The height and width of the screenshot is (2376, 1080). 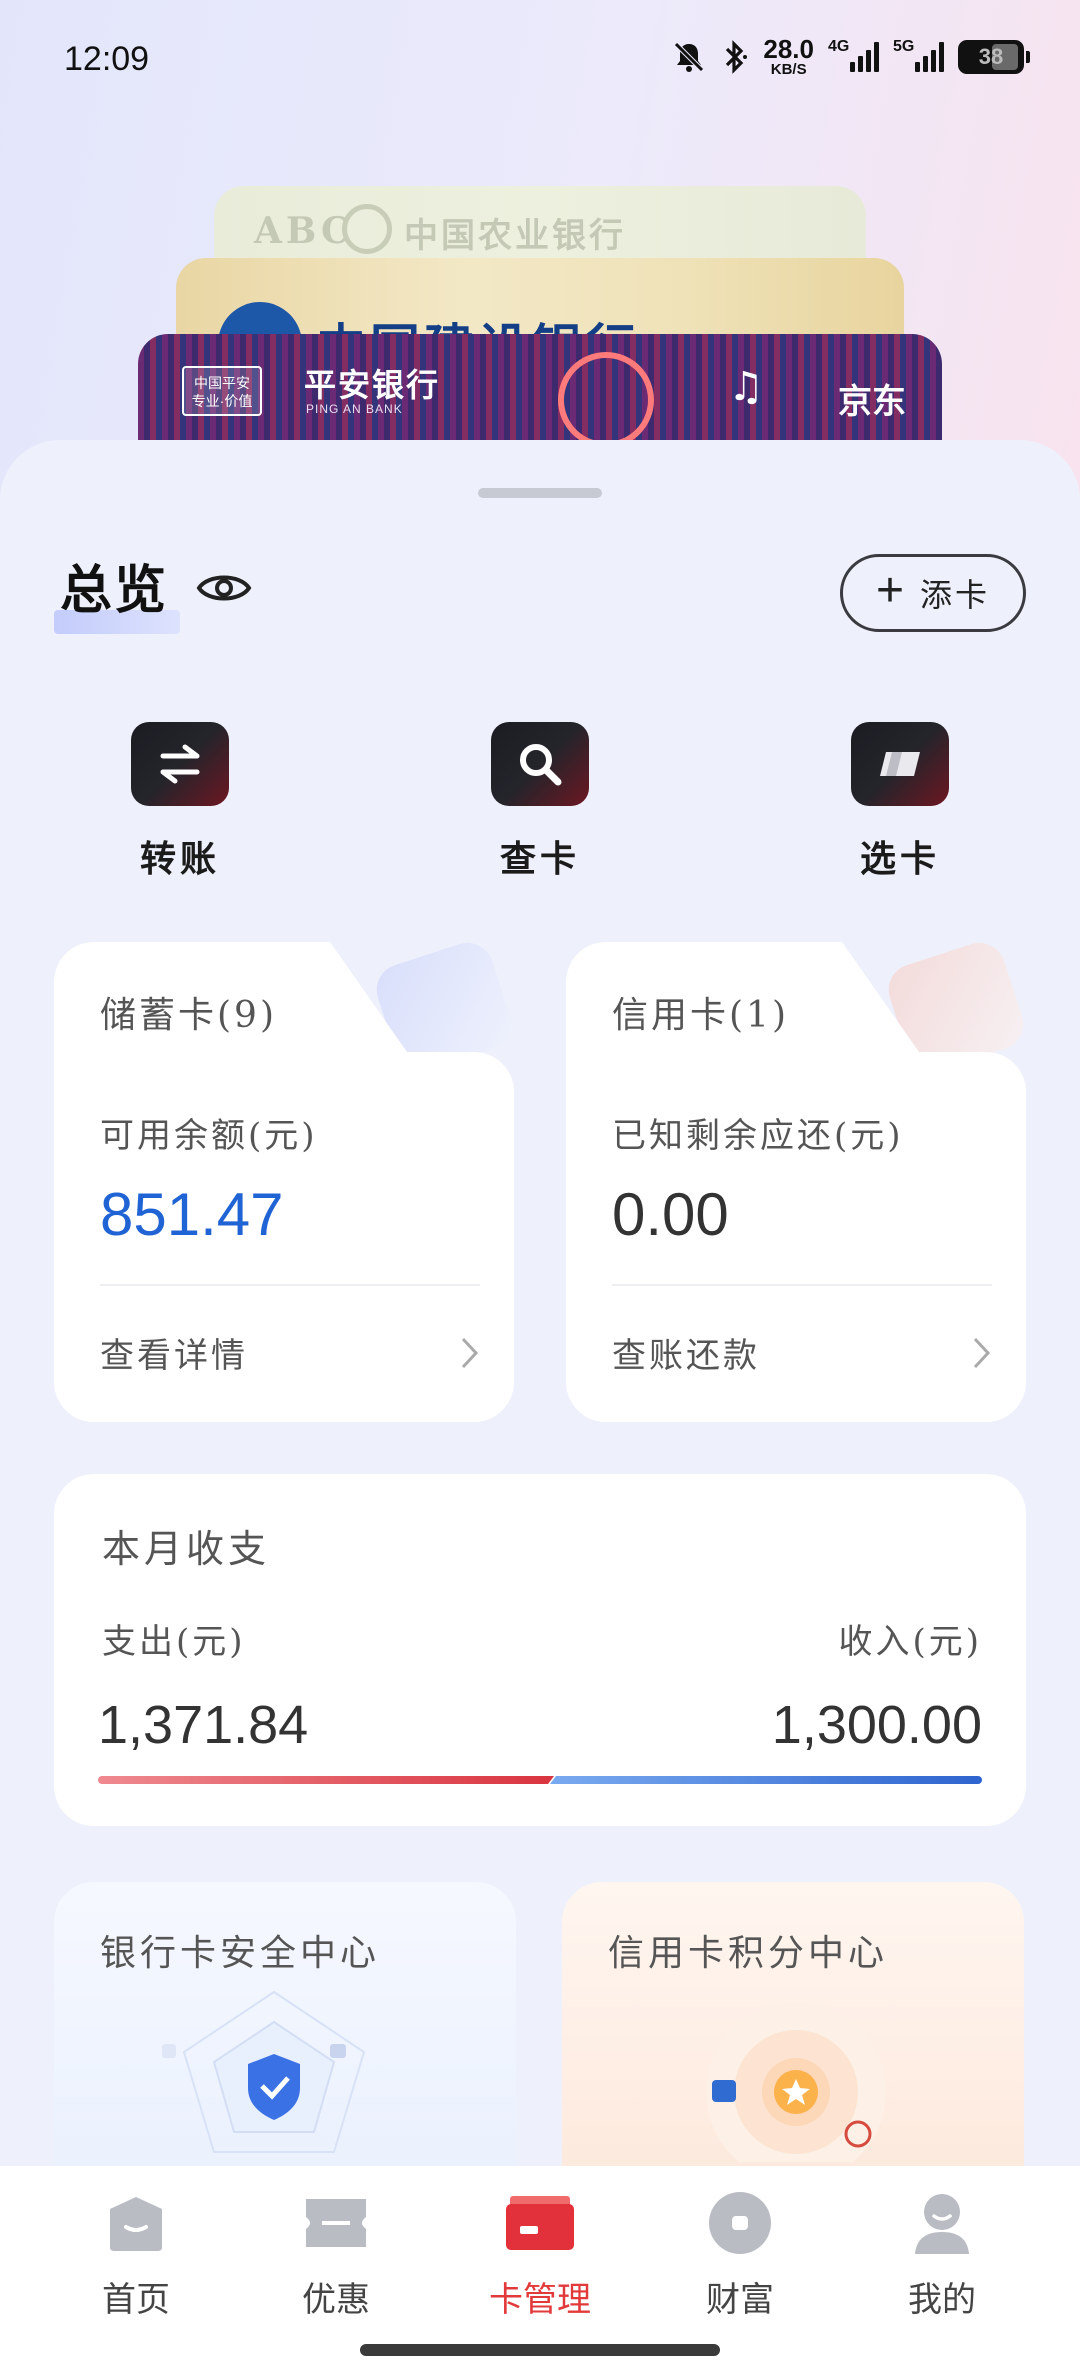 I want to click on shield-icon, so click(x=274, y=2074).